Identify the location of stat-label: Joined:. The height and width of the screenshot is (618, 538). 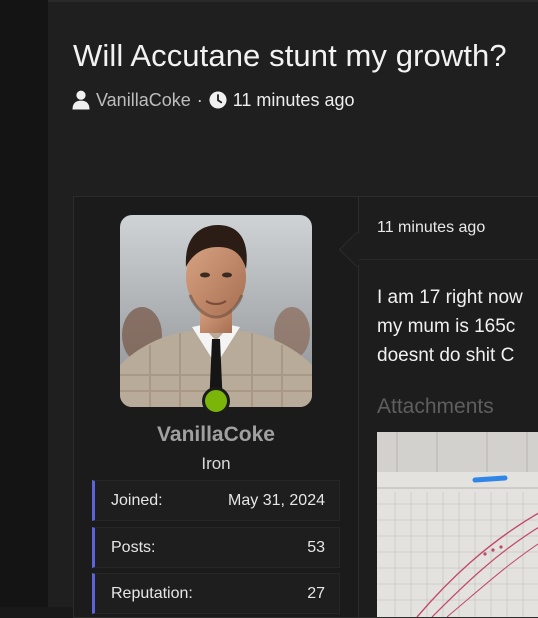
(137, 500).